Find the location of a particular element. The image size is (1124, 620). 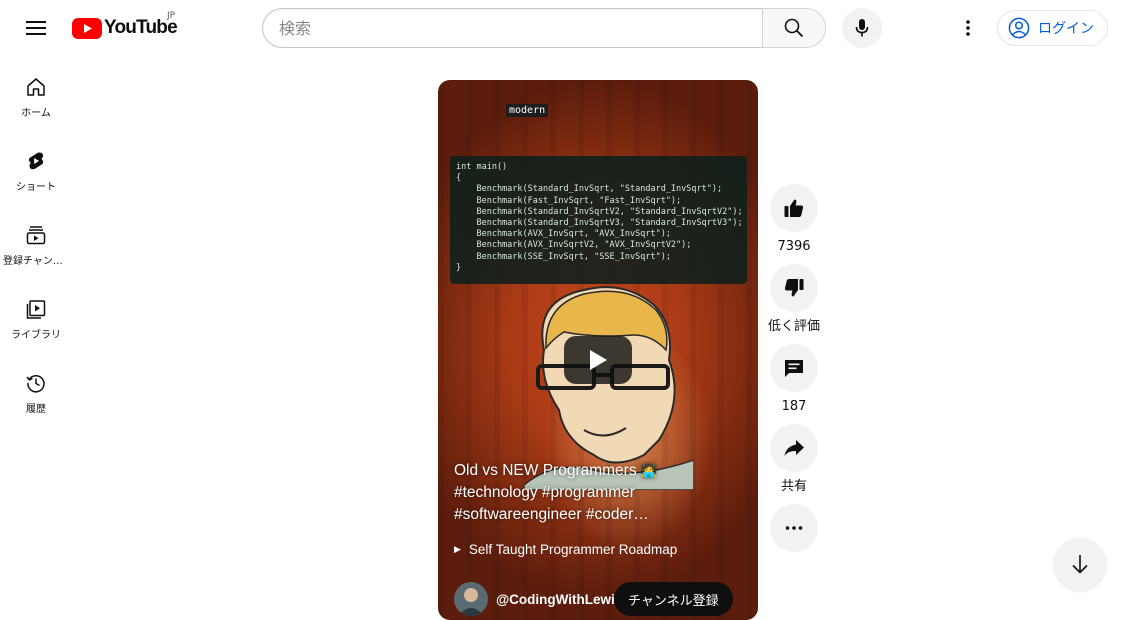

like-button is located at coordinates (794, 208).